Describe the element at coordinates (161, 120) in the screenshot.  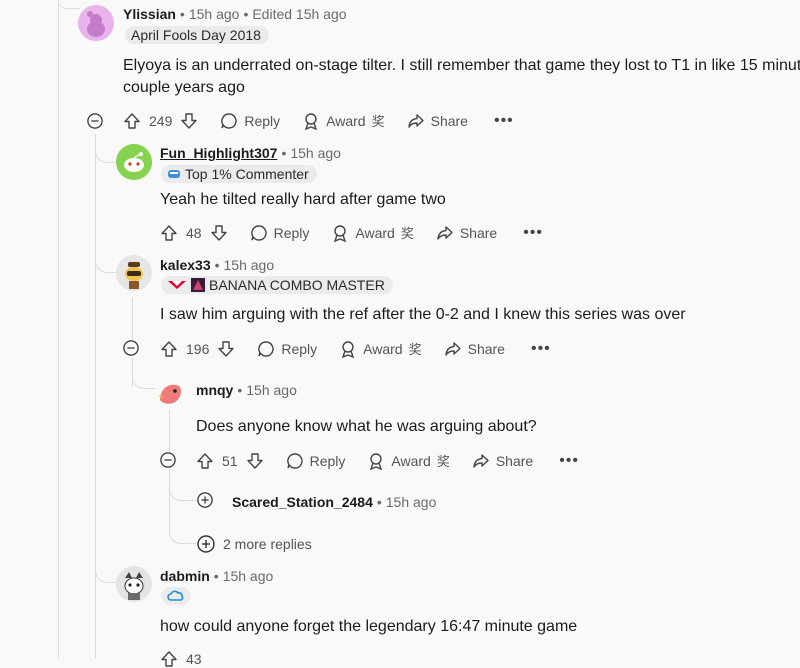
I see `vote-count: 249` at that location.